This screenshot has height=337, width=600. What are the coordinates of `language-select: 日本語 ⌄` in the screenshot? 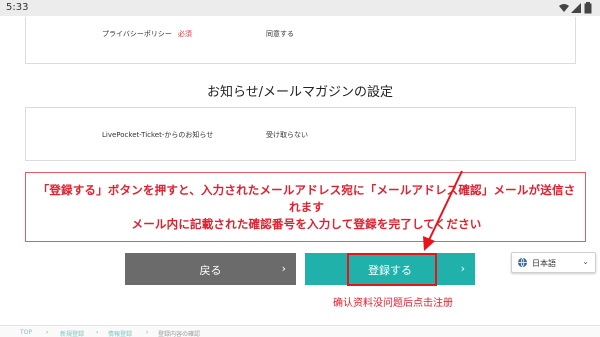 It's located at (553, 262).